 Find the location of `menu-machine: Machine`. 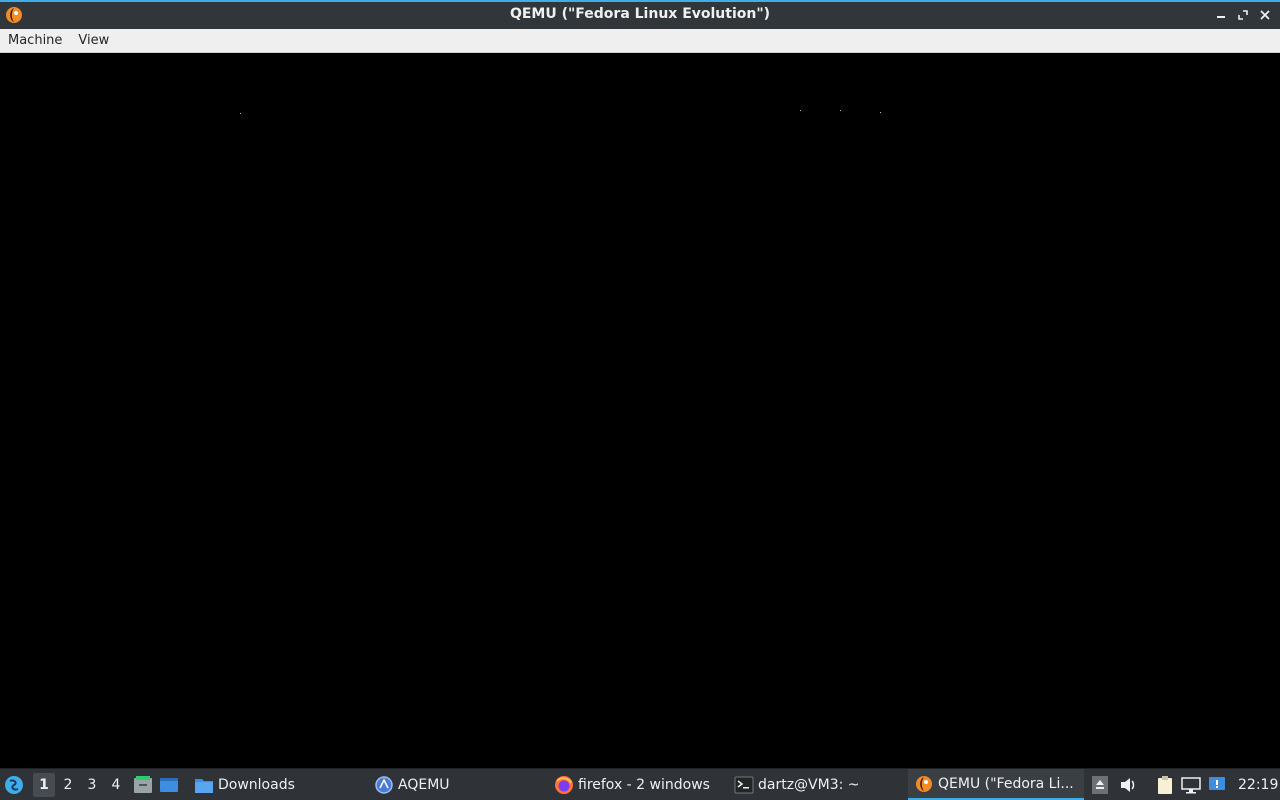

menu-machine: Machine is located at coordinates (35, 41).